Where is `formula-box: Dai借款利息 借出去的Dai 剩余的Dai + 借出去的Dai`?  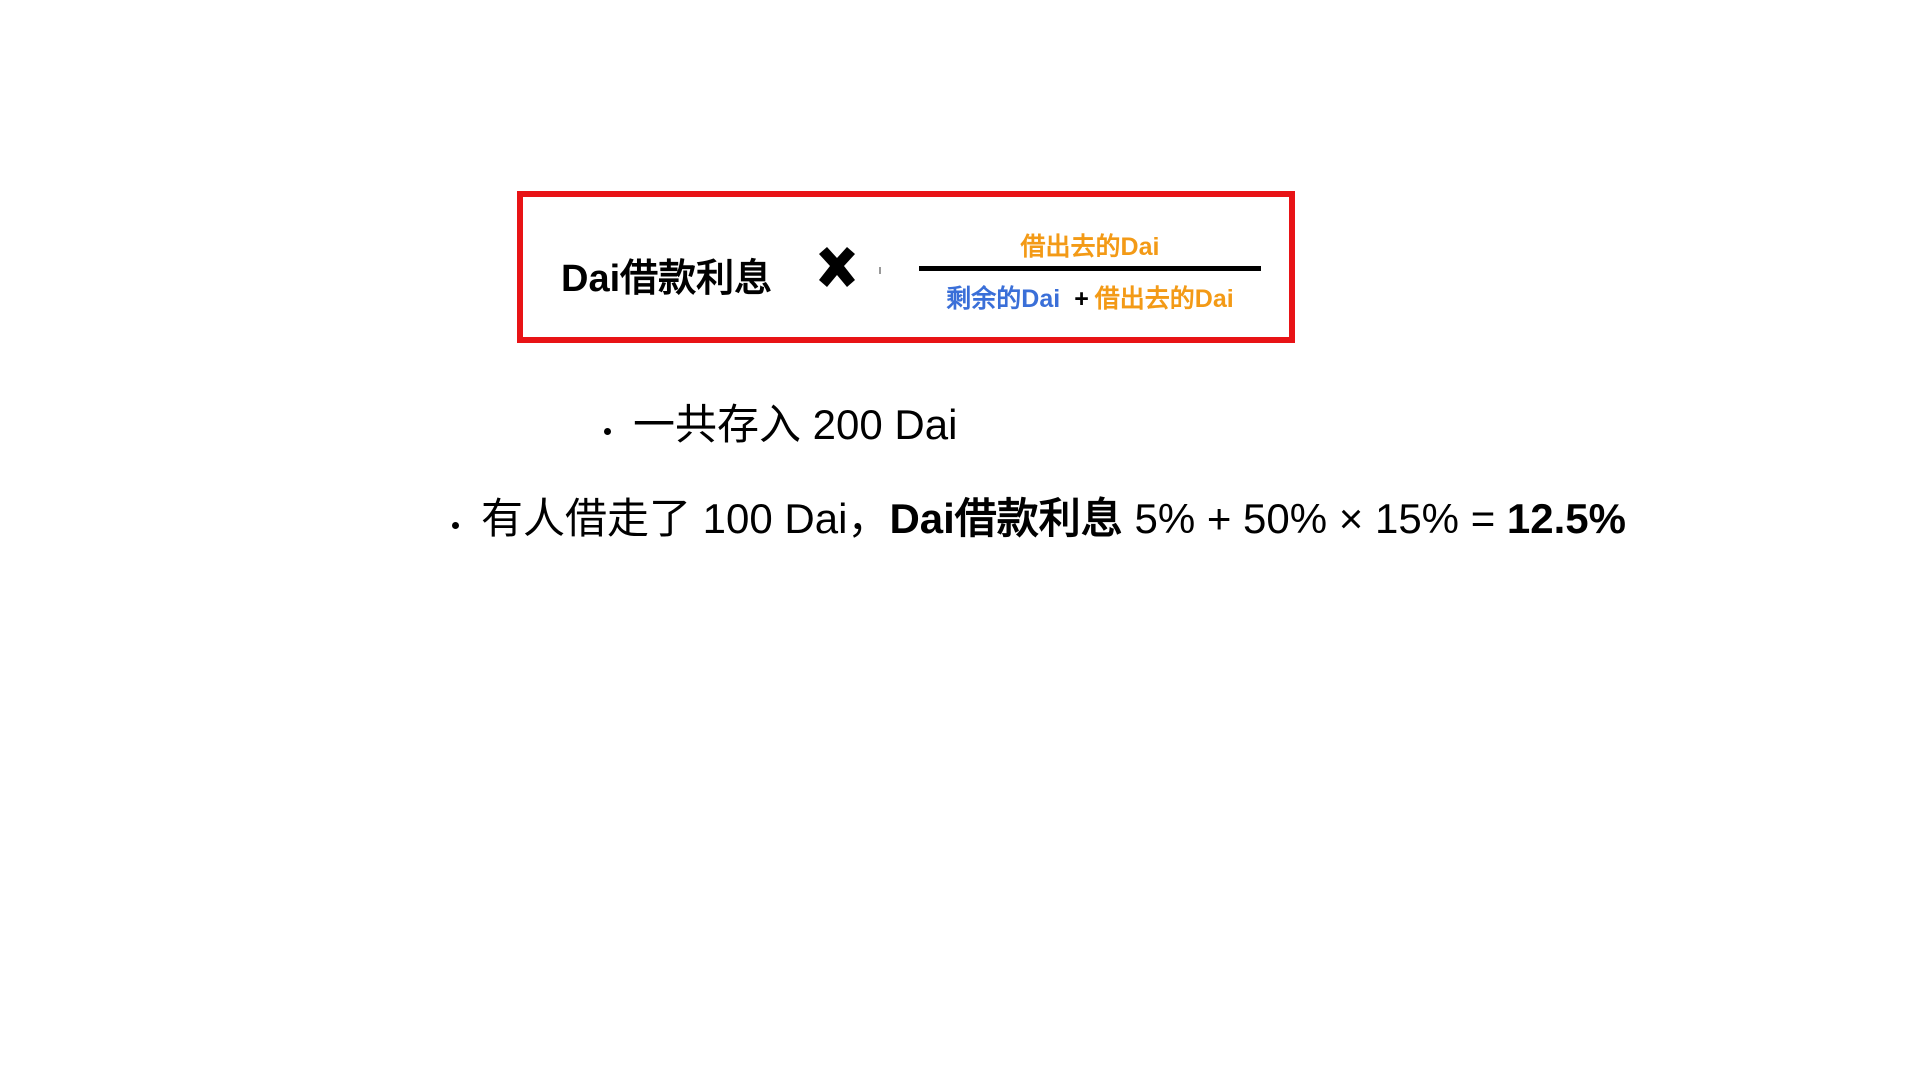 formula-box: Dai借款利息 借出去的Dai 剩余的Dai + 借出去的Dai is located at coordinates (906, 267).